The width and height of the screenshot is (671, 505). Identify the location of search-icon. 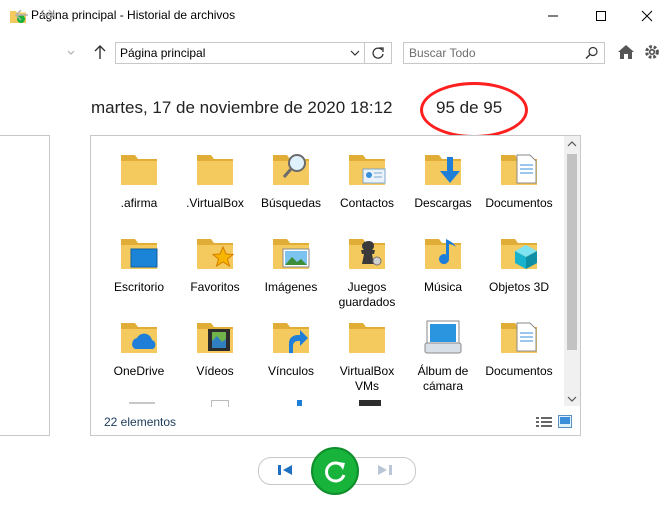
(592, 53).